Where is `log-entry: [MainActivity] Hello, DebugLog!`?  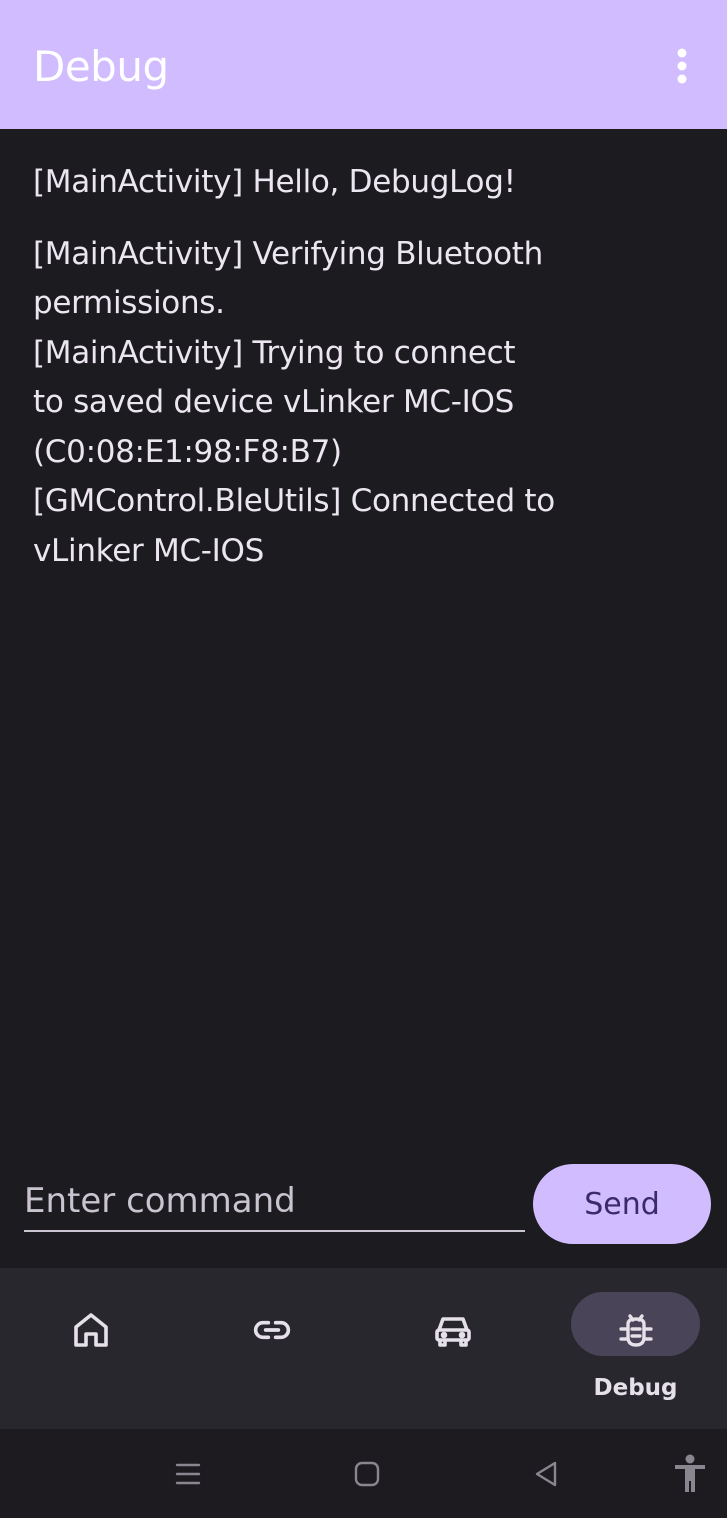
log-entry: [MainActivity] Hello, DebugLog! is located at coordinates (274, 182).